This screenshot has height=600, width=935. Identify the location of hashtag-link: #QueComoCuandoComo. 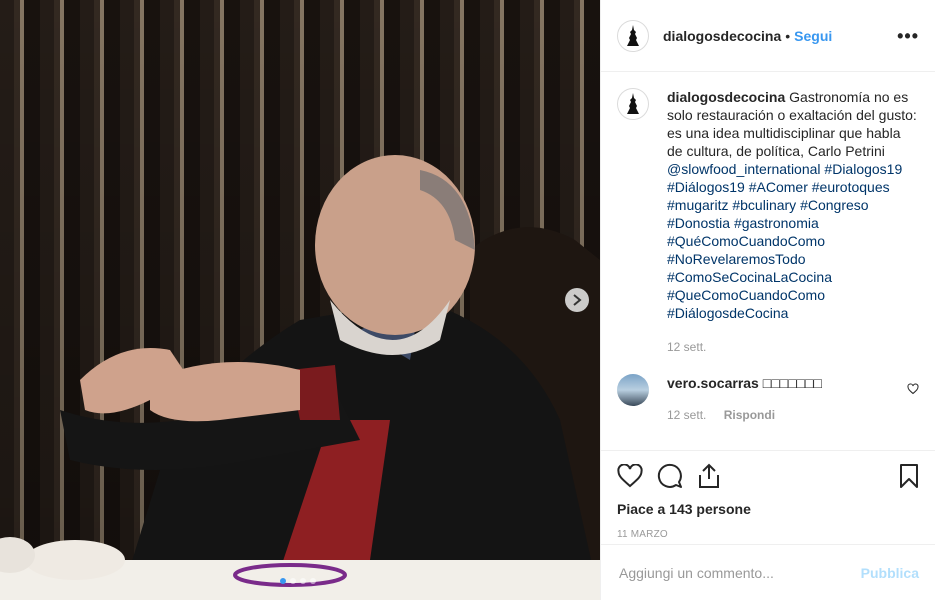
(746, 295).